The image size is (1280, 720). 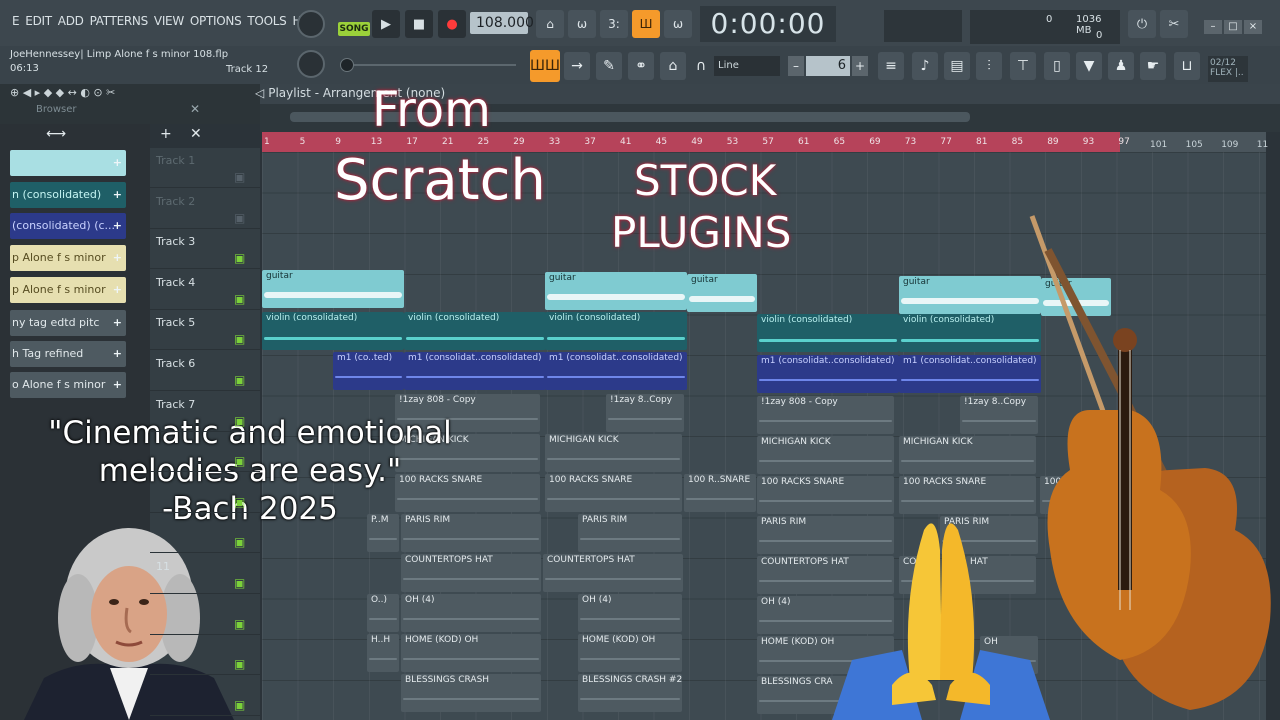 I want to click on playlist-button: ≡, so click(x=891, y=66).